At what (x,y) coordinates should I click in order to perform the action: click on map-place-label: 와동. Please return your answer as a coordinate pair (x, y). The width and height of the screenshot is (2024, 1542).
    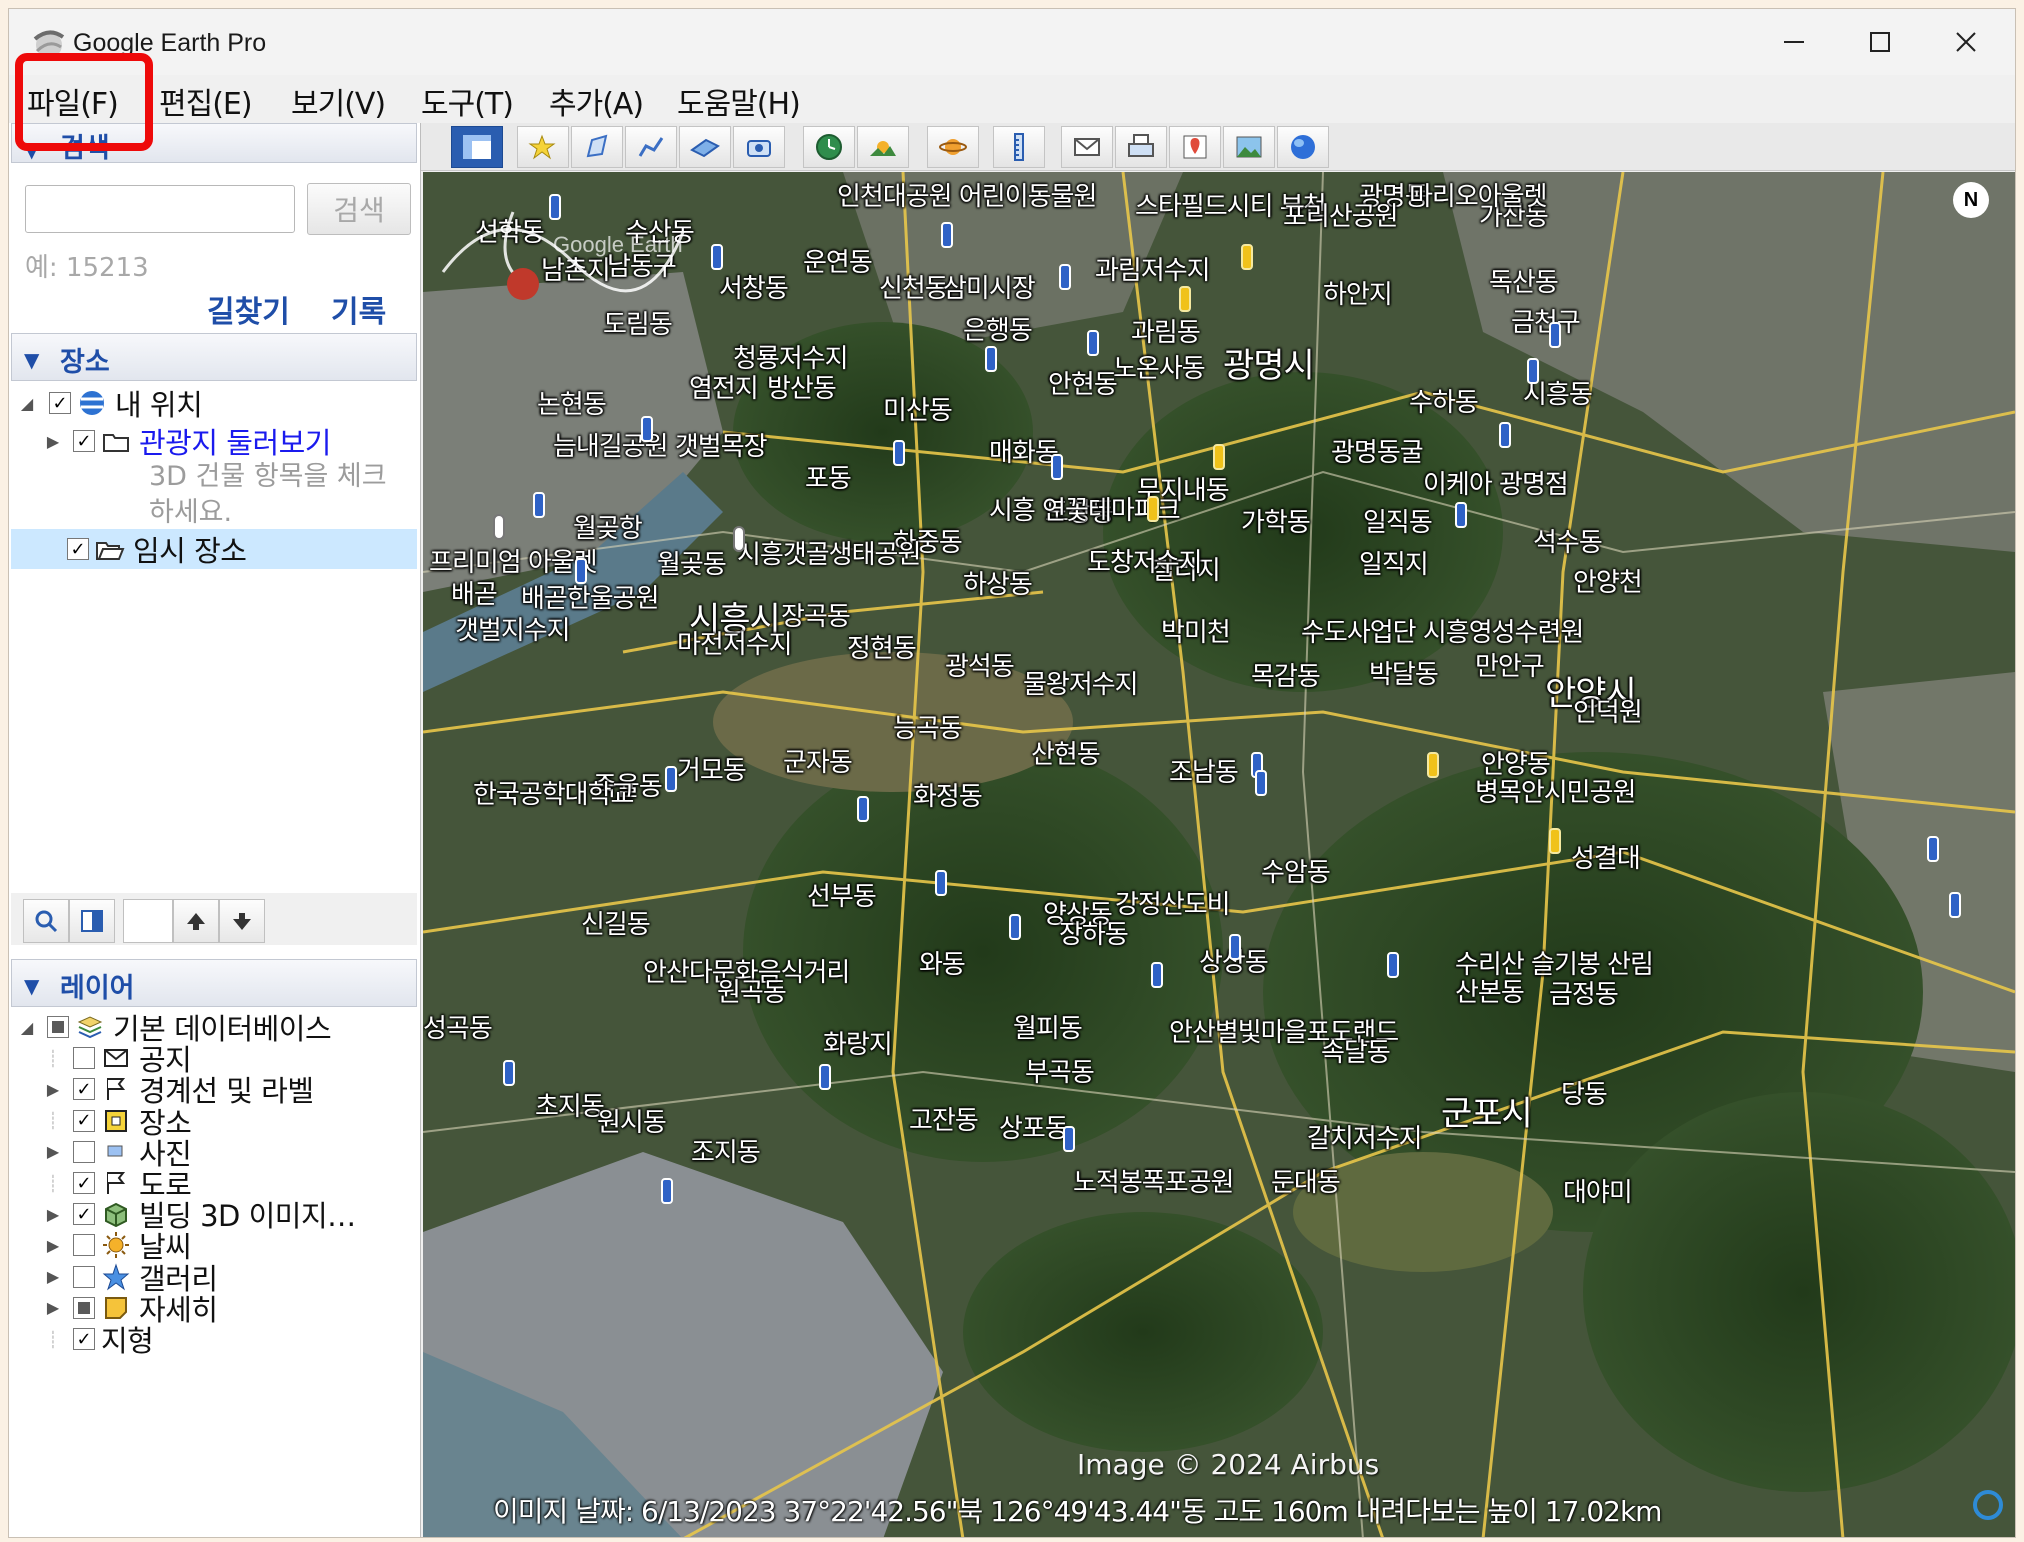
    Looking at the image, I should click on (942, 962).